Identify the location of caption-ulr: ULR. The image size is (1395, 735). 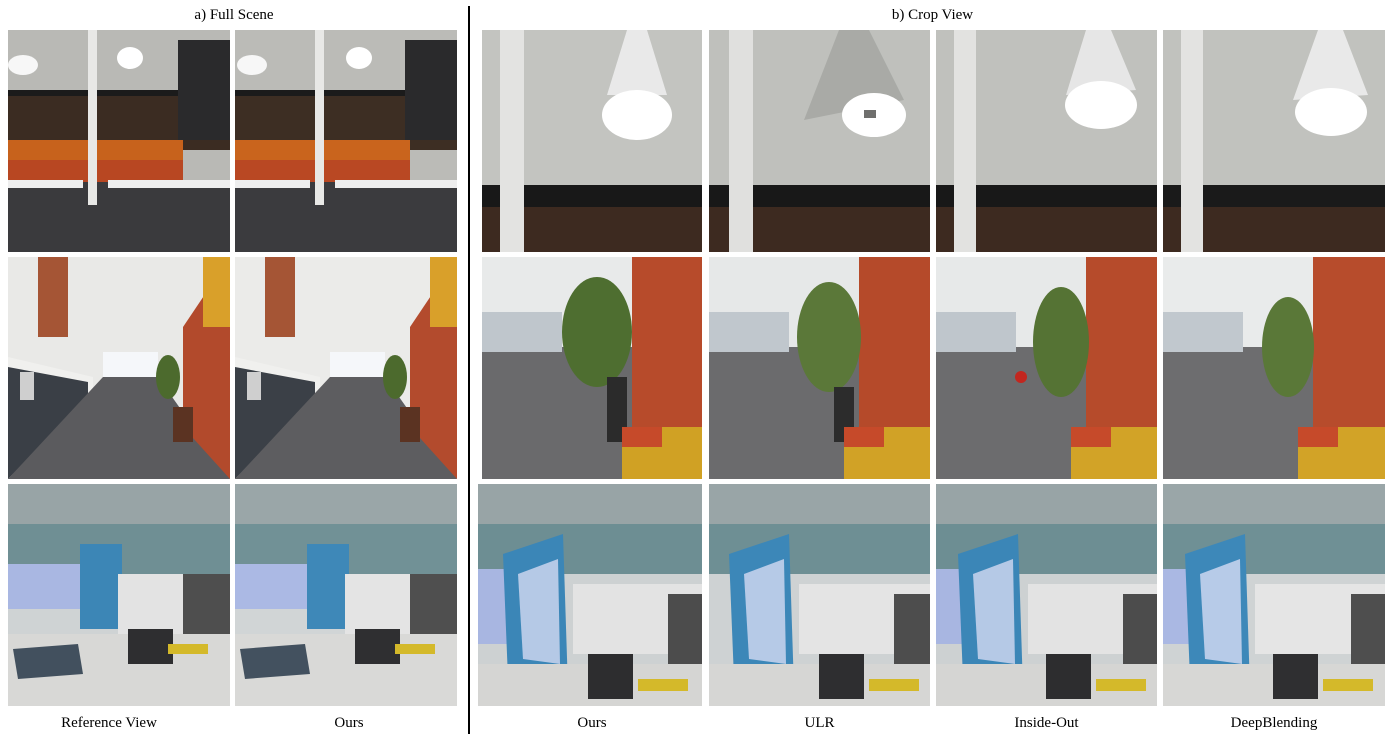
(819, 723).